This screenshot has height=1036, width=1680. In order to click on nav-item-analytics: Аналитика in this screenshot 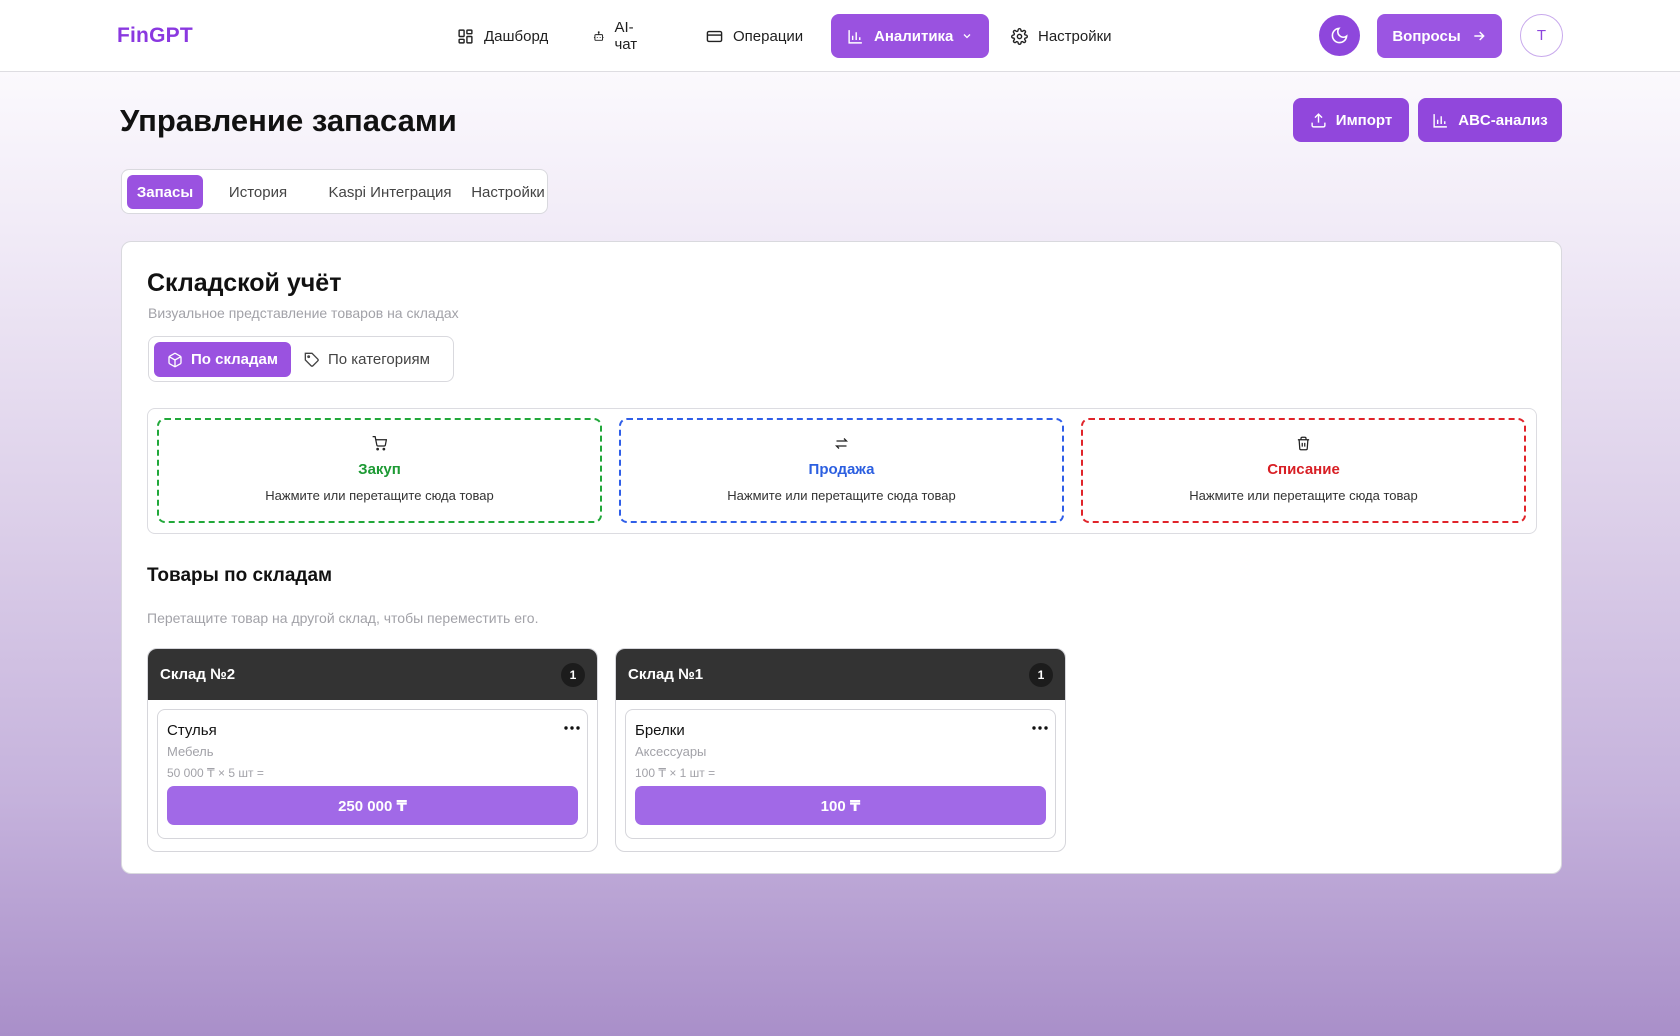, I will do `click(910, 36)`.